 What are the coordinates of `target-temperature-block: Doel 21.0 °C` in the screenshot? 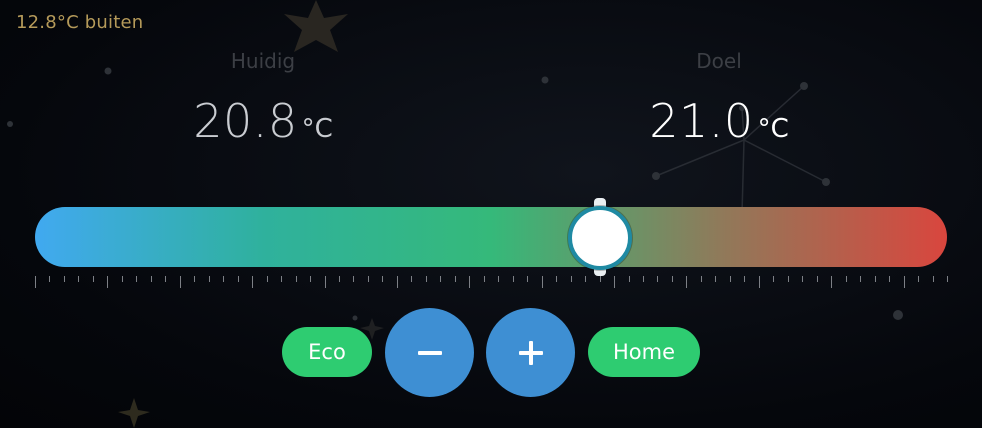 It's located at (719, 98).